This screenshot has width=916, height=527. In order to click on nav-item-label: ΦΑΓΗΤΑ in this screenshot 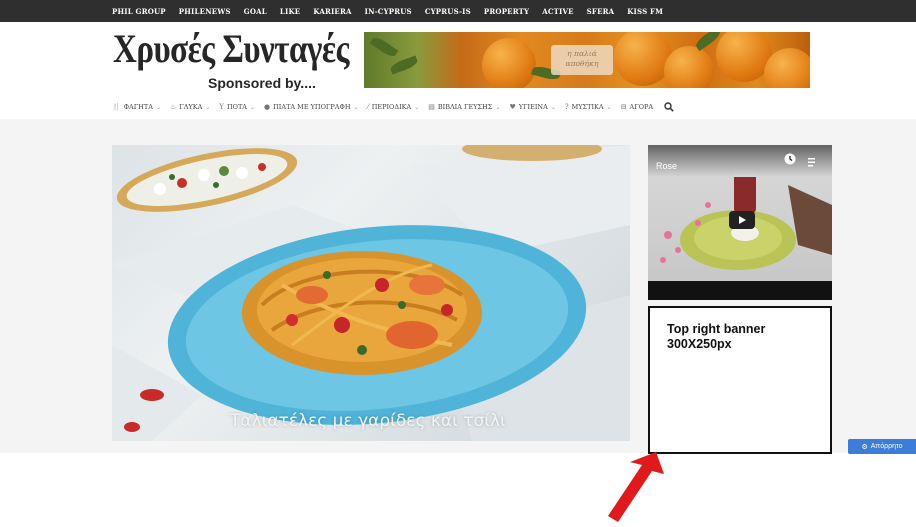, I will do `click(138, 107)`.